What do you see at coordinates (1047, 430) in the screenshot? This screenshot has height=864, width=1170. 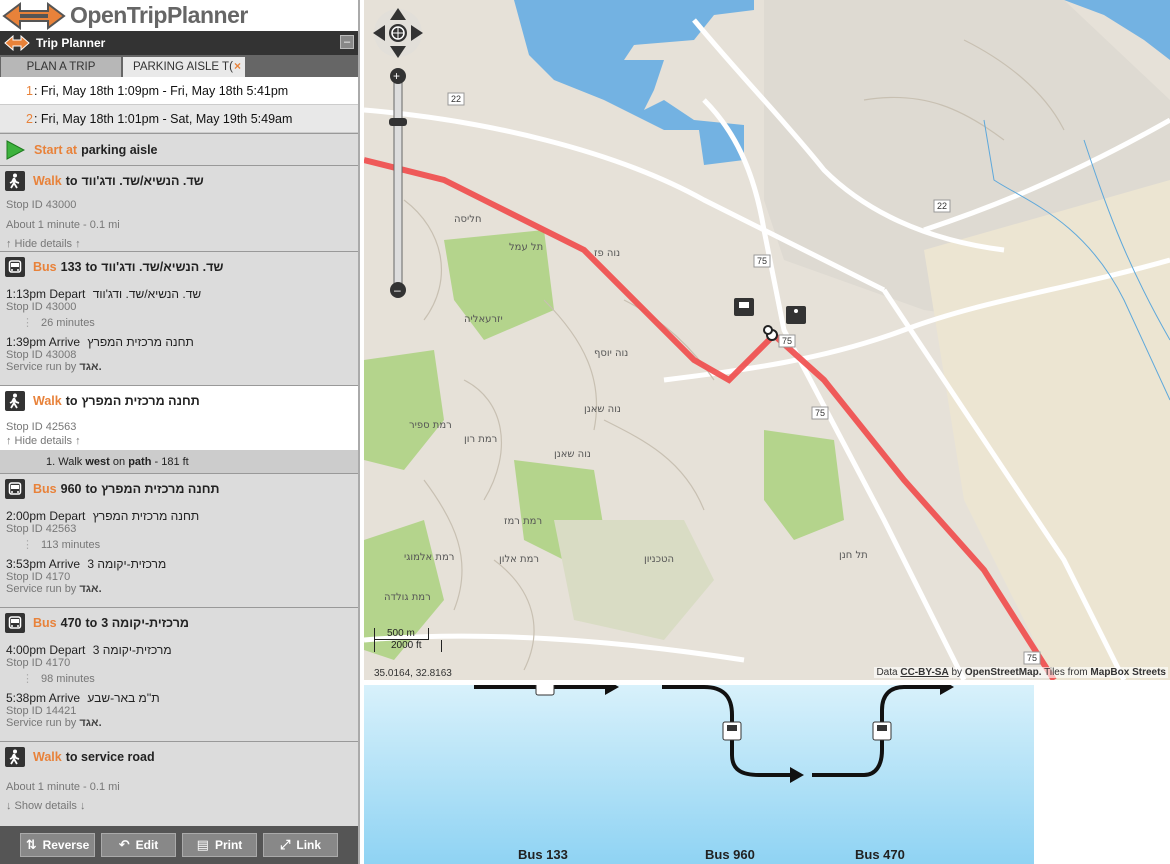 I see `open-field` at bounding box center [1047, 430].